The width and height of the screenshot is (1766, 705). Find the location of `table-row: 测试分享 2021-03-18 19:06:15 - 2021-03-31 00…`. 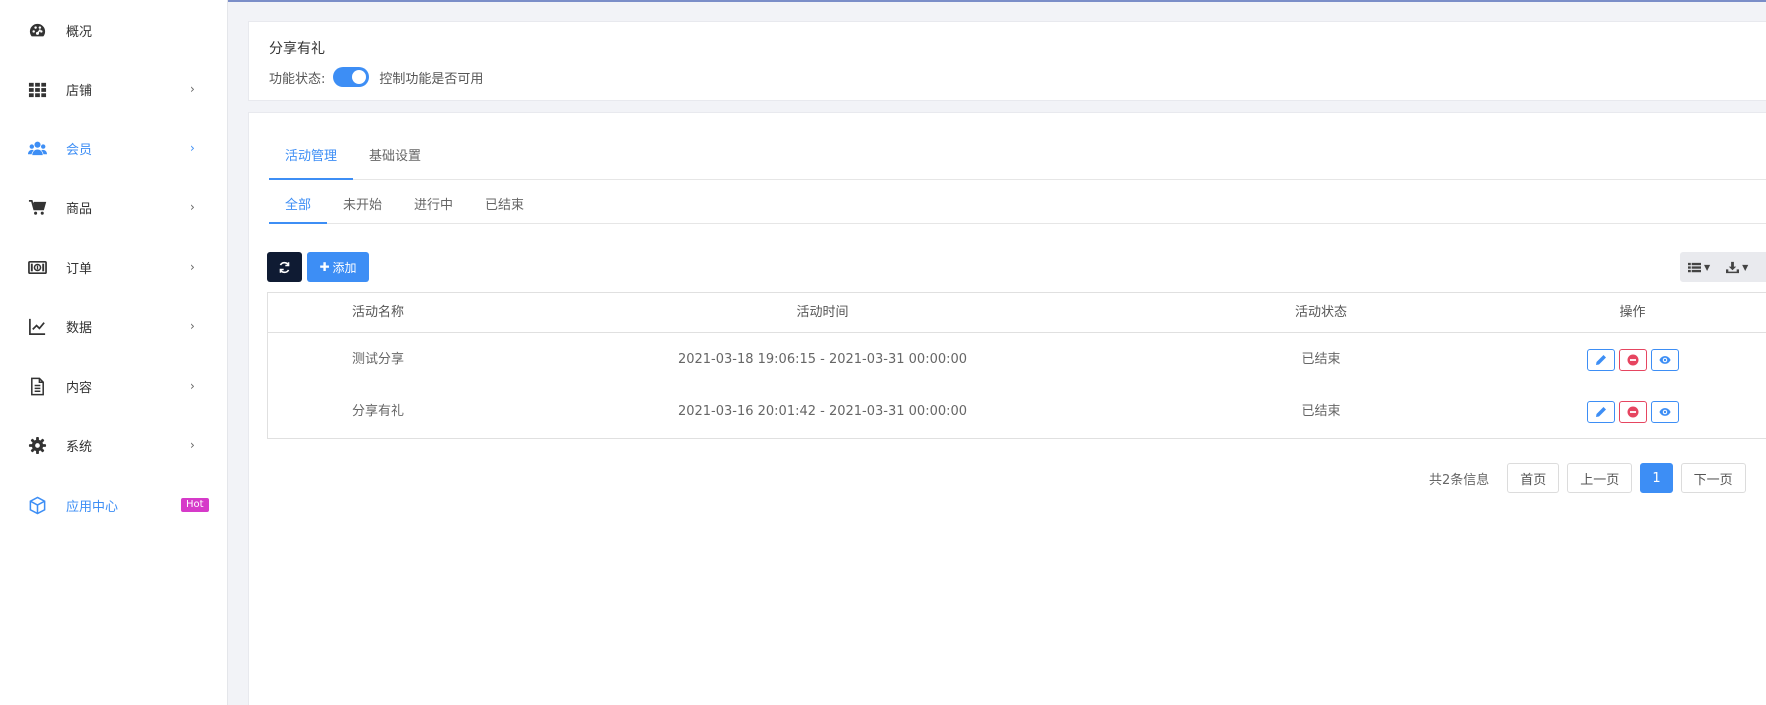

table-row: 测试分享 2021-03-18 19:06:15 - 2021-03-31 00… is located at coordinates (1017, 360).